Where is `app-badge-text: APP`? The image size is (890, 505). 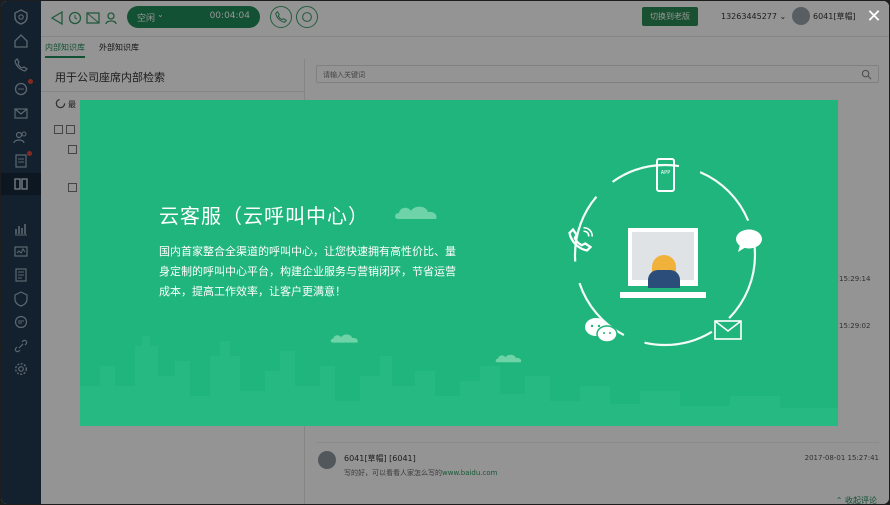 app-badge-text: APP is located at coordinates (665, 173).